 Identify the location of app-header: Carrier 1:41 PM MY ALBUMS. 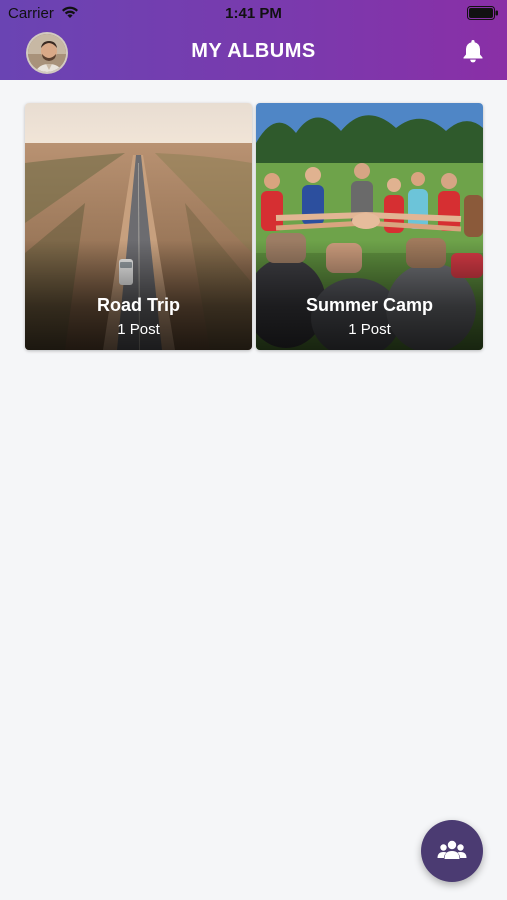
(253, 40).